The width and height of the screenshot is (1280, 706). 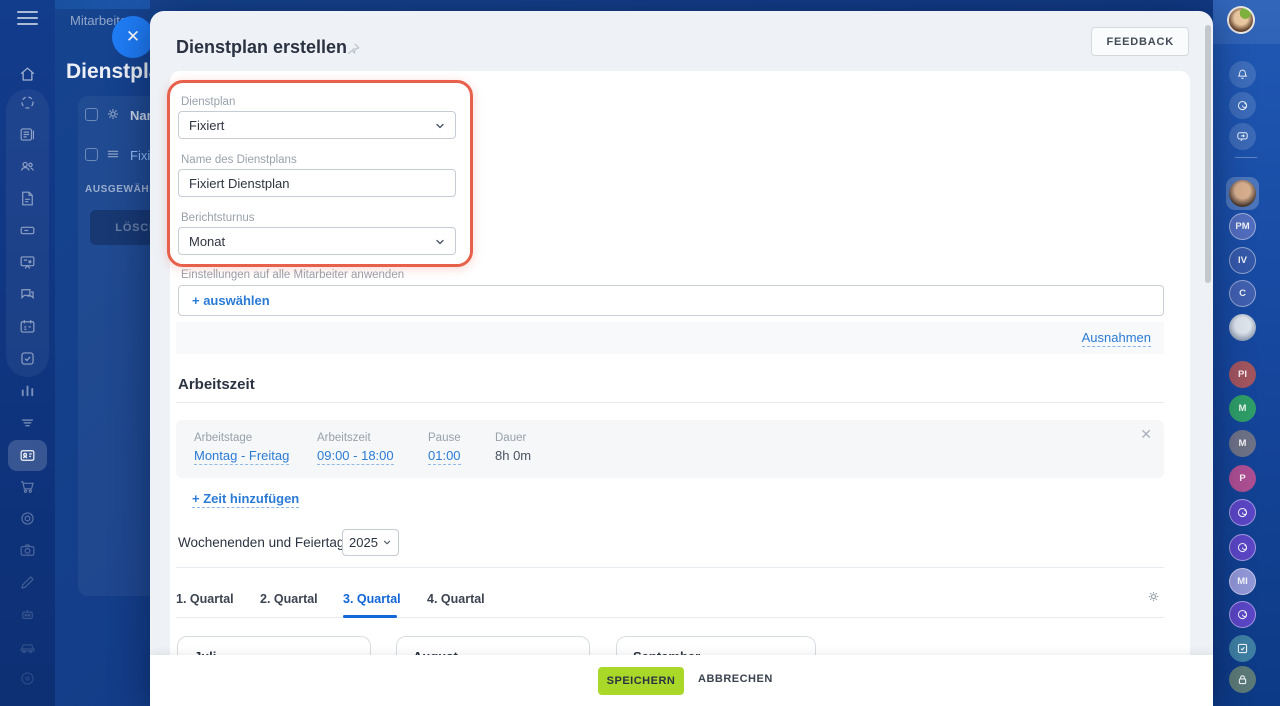 I want to click on camera-icon, so click(x=27, y=550).